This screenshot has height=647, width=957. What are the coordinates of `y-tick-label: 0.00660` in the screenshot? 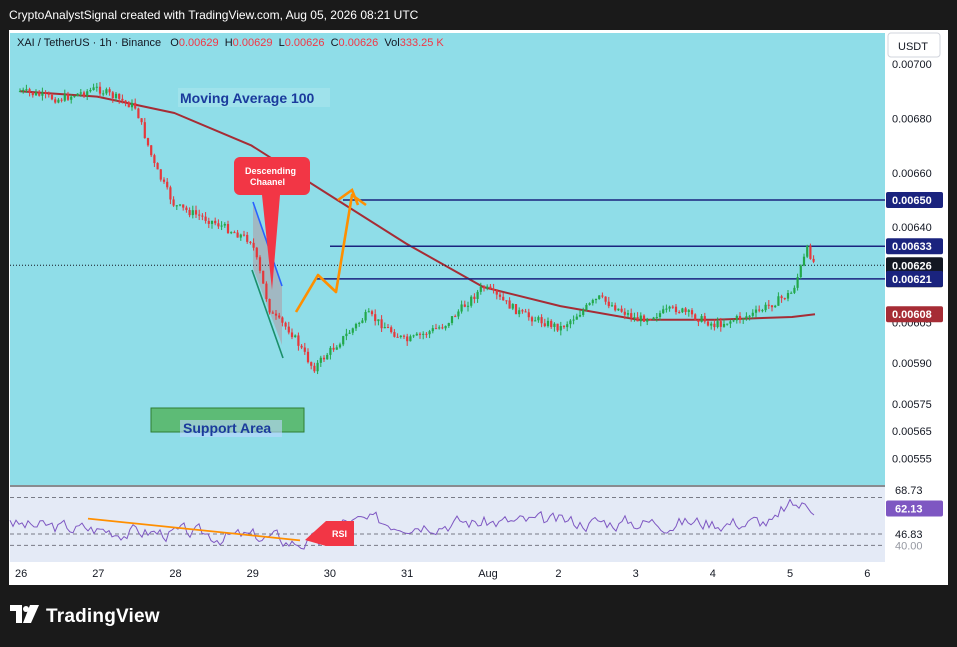 It's located at (912, 174).